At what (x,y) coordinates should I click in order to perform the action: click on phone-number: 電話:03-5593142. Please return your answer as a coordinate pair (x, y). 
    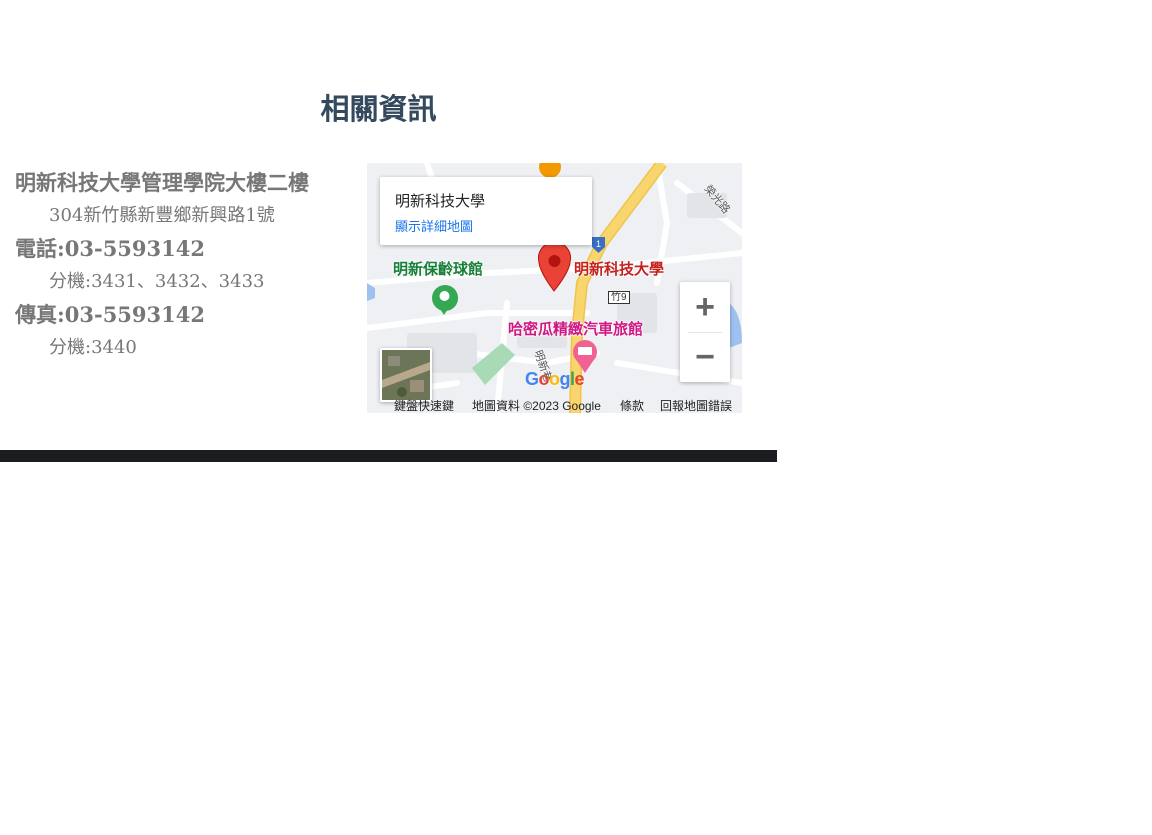
    Looking at the image, I should click on (110, 248).